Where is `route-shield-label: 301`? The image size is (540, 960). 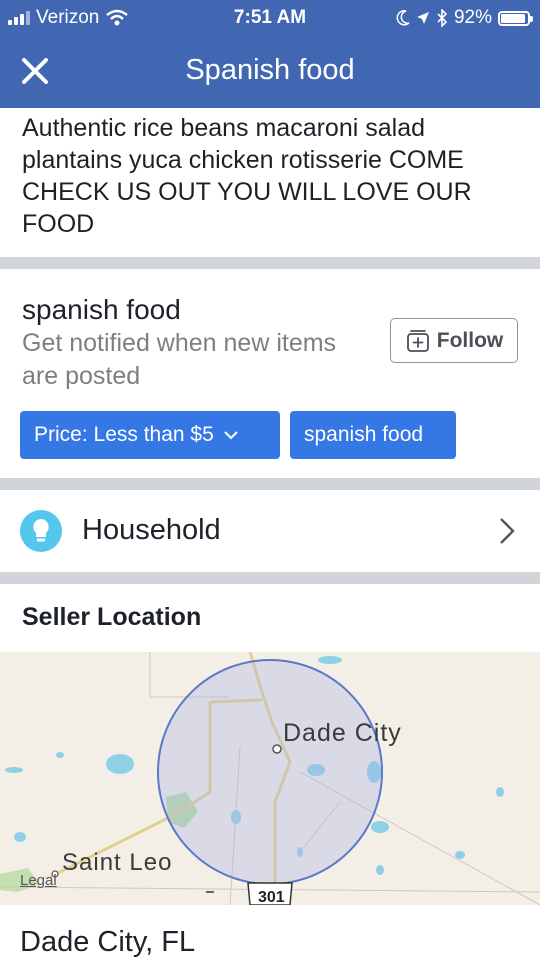
route-shield-label: 301 is located at coordinates (271, 897).